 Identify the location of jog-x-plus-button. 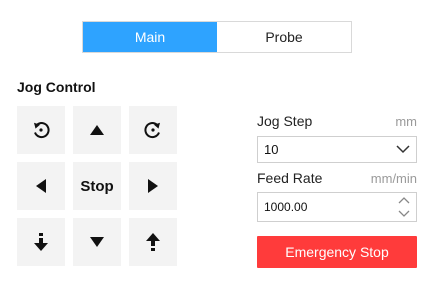
(153, 186).